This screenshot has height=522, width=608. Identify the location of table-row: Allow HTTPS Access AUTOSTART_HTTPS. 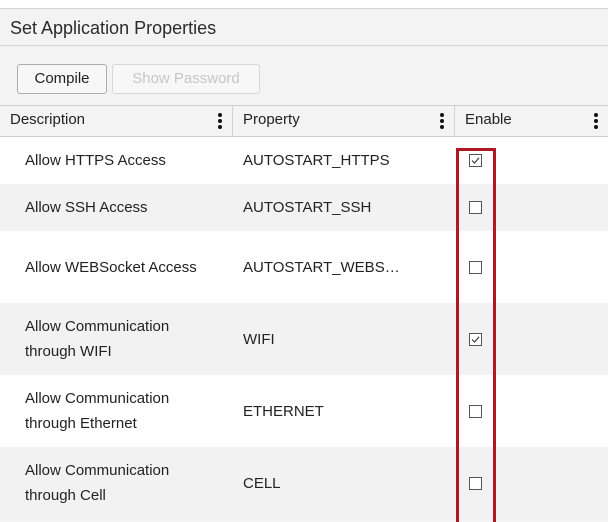
(304, 160).